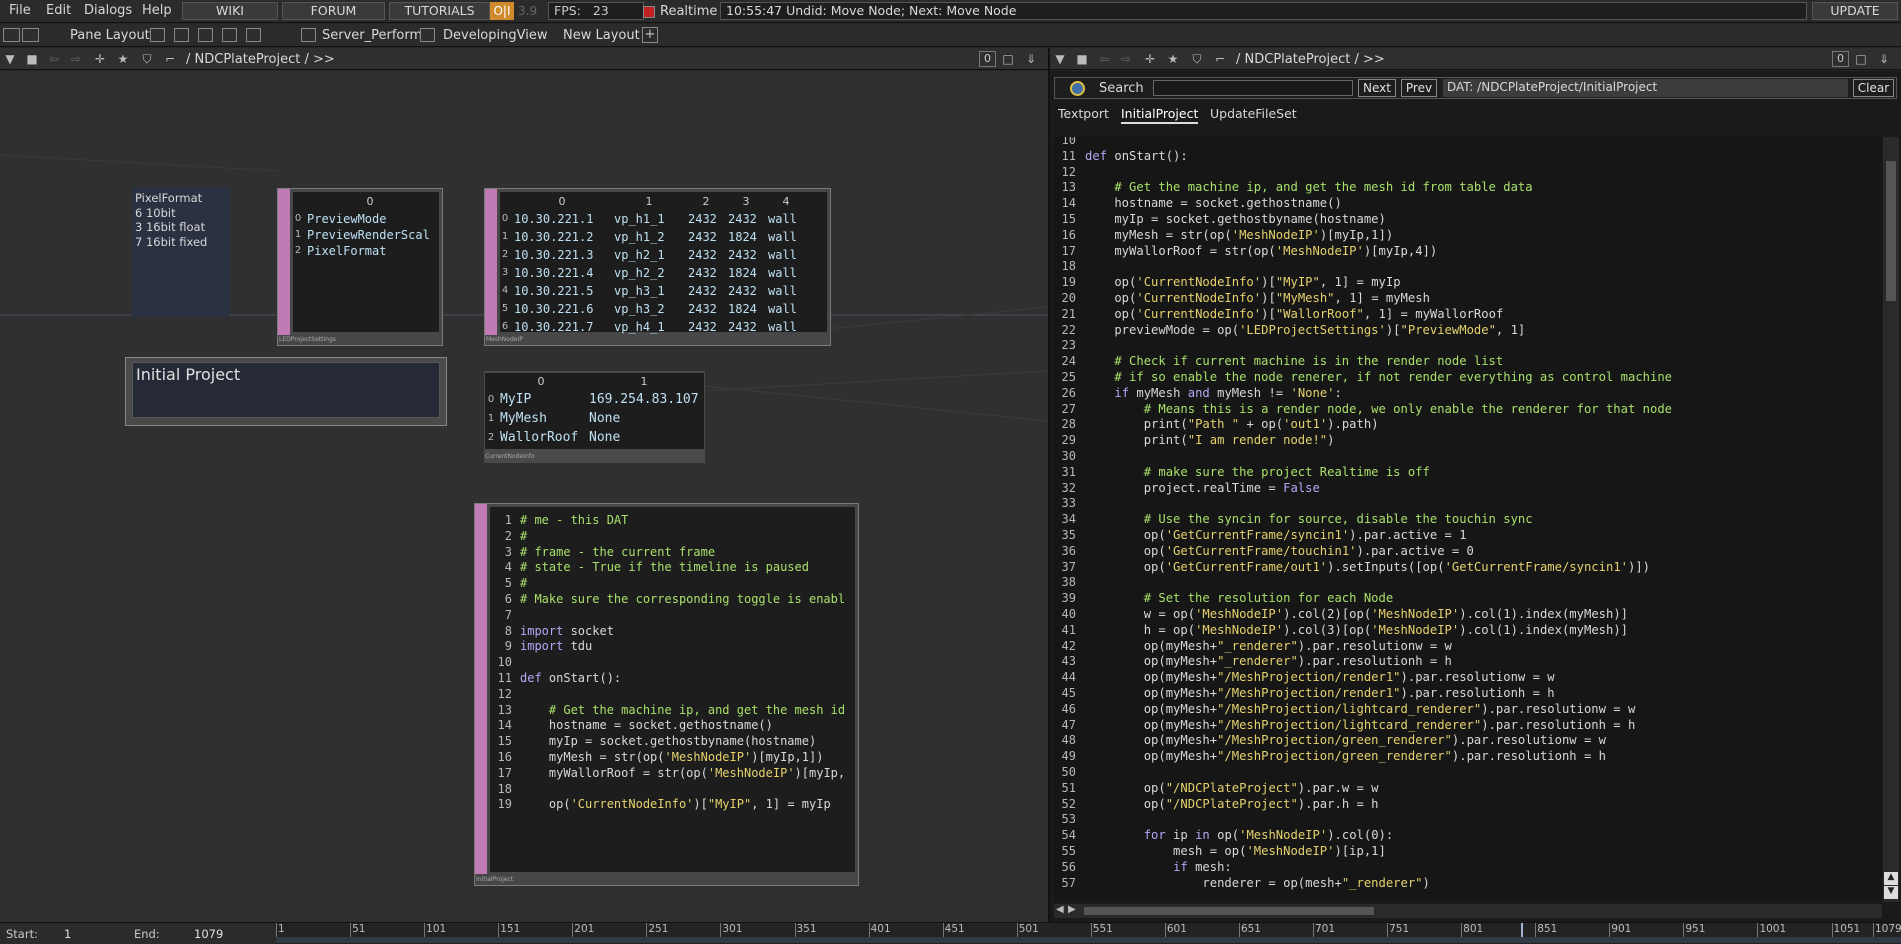  What do you see at coordinates (1325, 929) in the screenshot?
I see `tick-label: 701` at bounding box center [1325, 929].